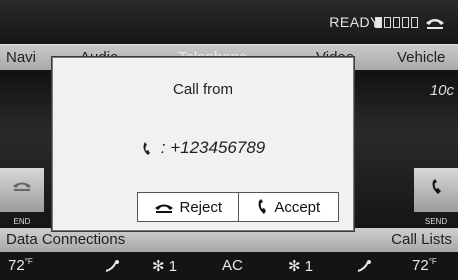 This screenshot has width=458, height=280. Describe the element at coordinates (218, 147) in the screenshot. I see `caller-number: +123456789` at that location.